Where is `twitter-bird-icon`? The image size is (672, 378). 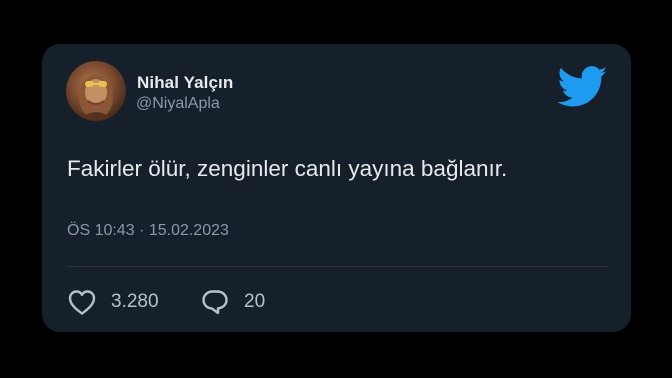
twitter-bird-icon is located at coordinates (582, 87).